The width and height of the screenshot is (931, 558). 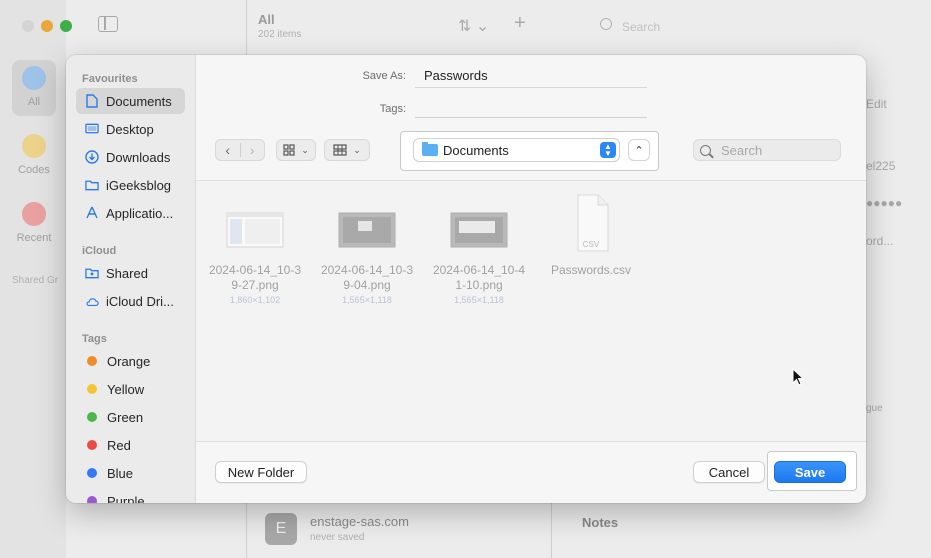 I want to click on green-tag-icon, so click(x=92, y=417).